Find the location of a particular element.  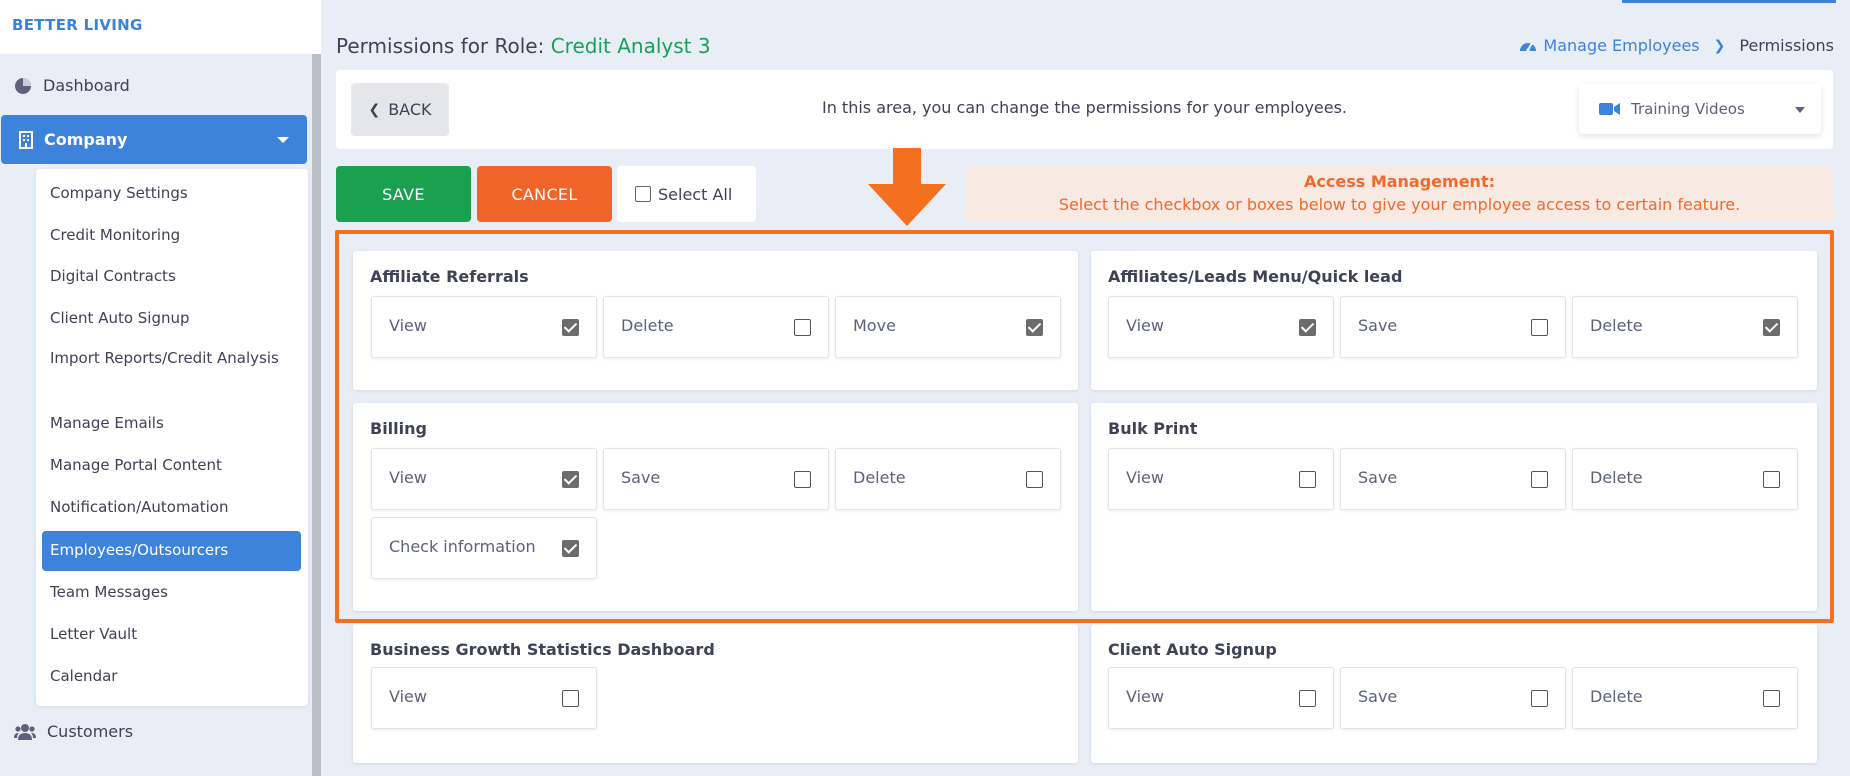

card-title: Billing is located at coordinates (398, 428).